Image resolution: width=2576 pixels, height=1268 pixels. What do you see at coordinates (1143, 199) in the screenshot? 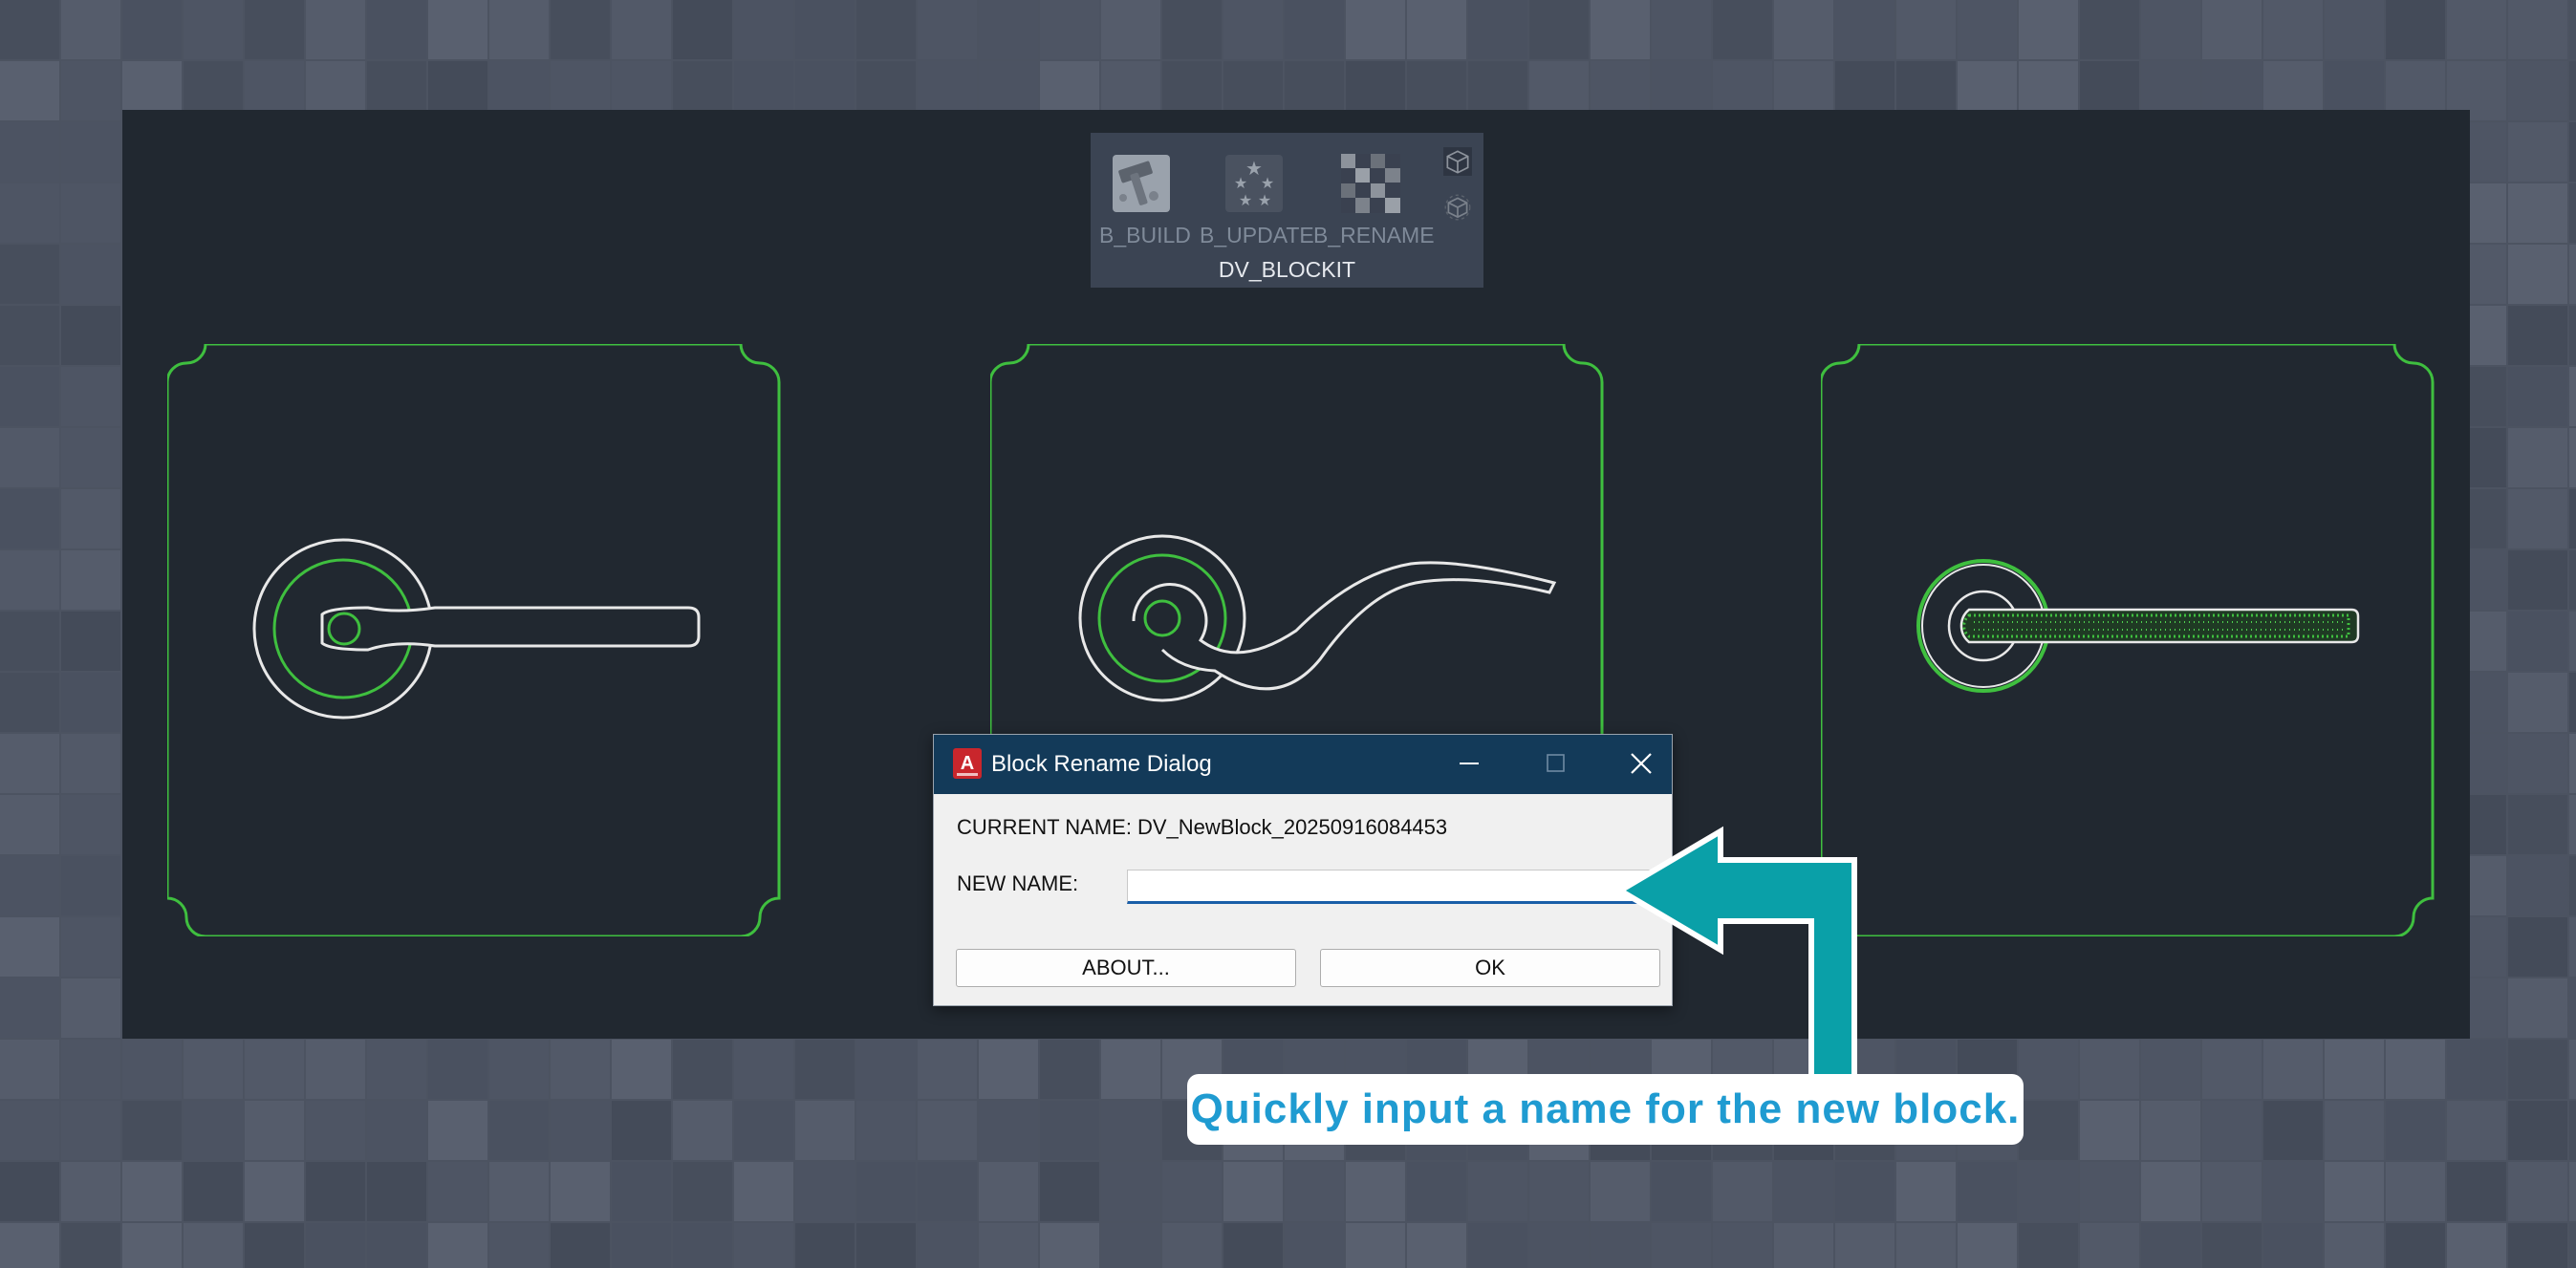
I see `b-build-button: B_BUILD` at bounding box center [1143, 199].